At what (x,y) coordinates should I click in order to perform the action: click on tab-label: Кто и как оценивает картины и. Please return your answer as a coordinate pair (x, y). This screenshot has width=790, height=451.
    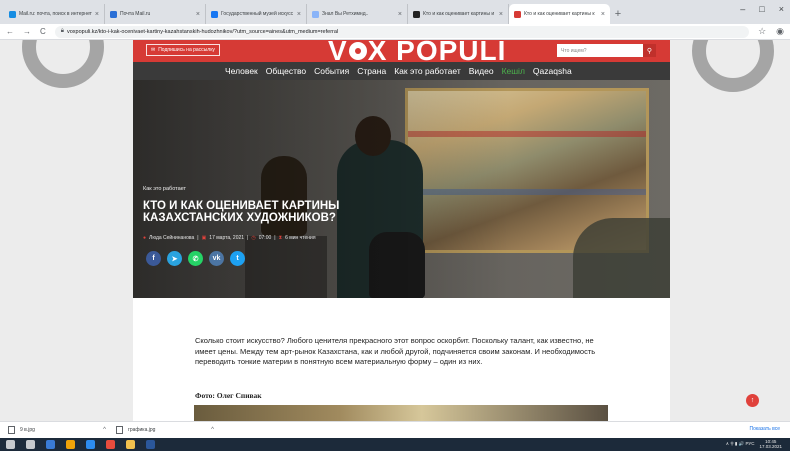
    Looking at the image, I should click on (459, 14).